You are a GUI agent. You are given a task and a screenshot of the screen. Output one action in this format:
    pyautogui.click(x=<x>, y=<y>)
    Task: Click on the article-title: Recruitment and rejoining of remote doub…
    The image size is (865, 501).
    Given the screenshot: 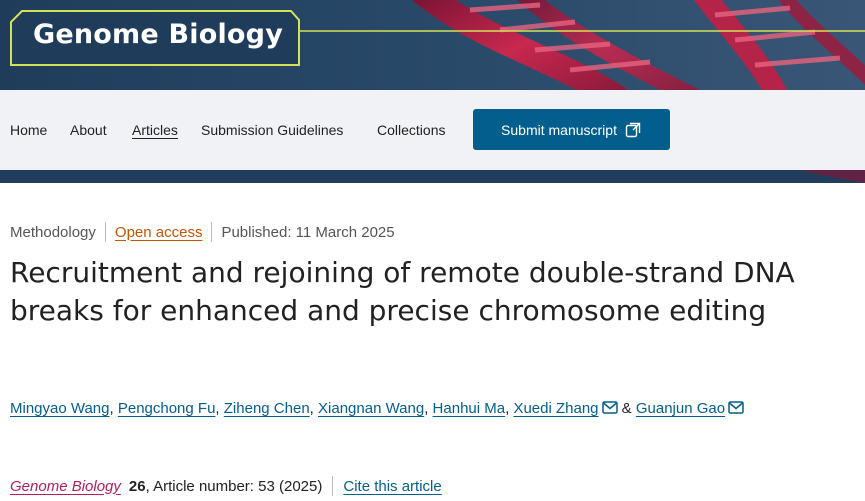 What is the action you would take?
    pyautogui.click(x=402, y=291)
    